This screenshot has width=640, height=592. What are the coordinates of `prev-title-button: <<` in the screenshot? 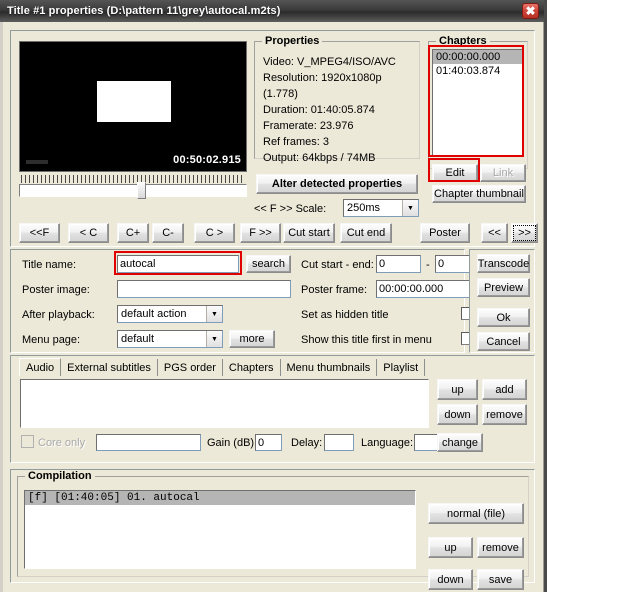 It's located at (494, 233).